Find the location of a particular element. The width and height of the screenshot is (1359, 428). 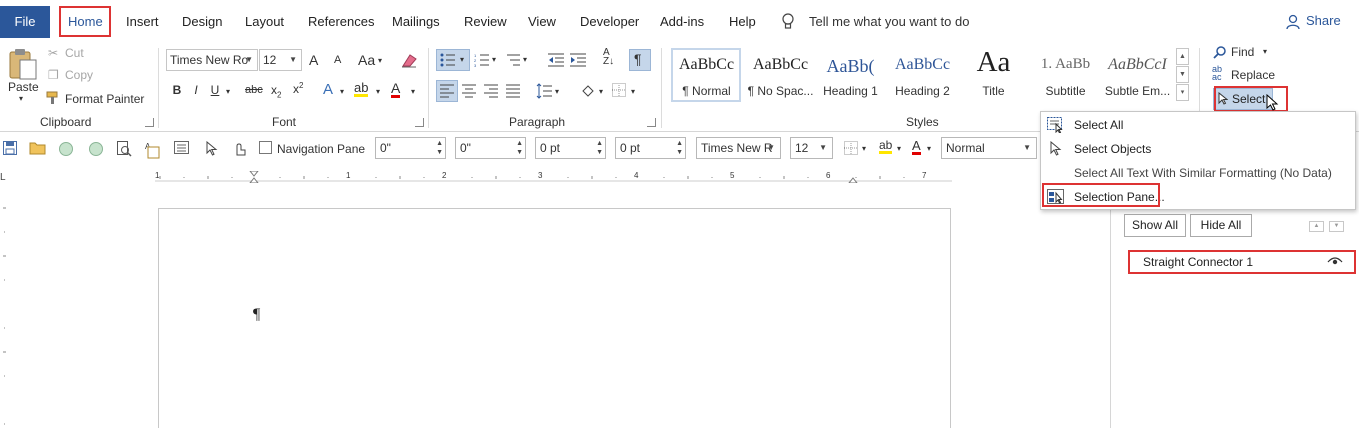

superscript-button: x2 is located at coordinates (298, 88).